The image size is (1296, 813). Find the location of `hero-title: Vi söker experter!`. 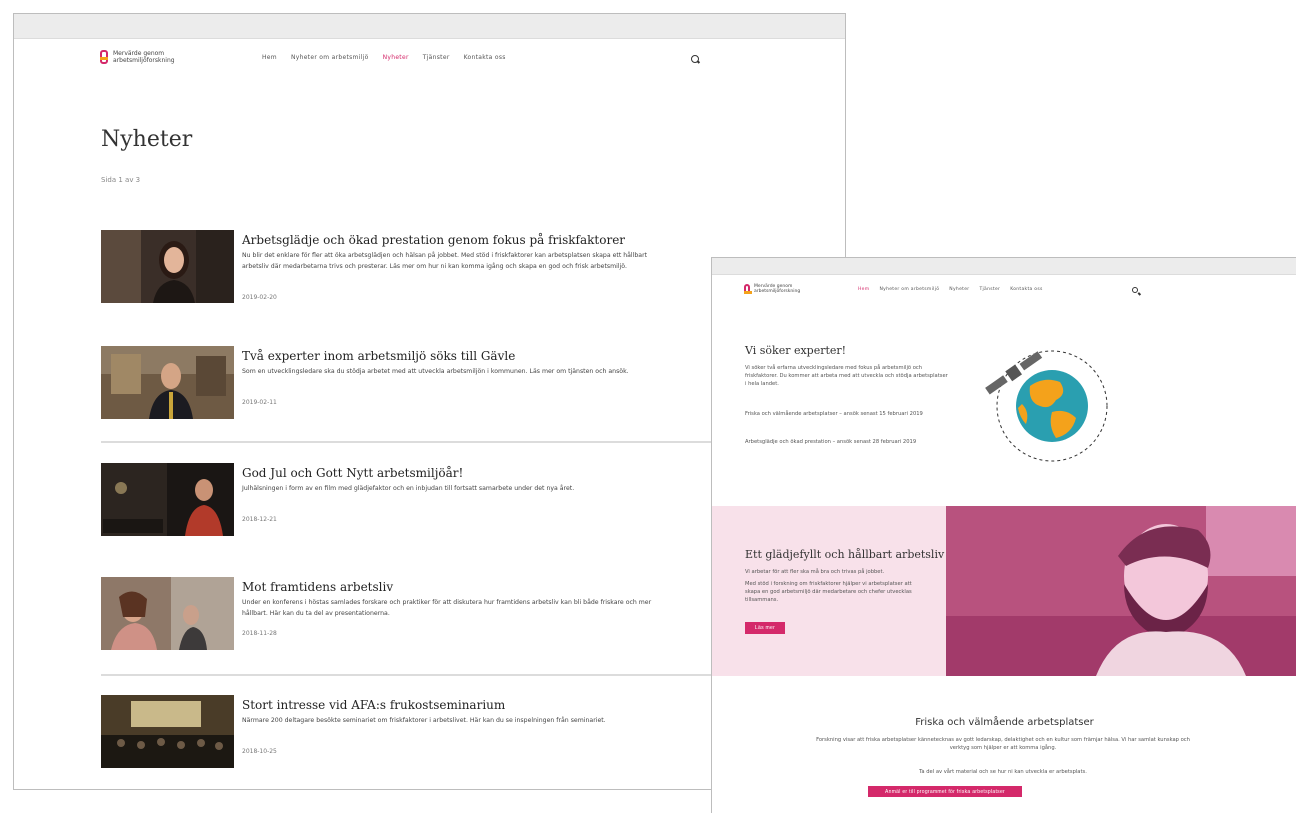

hero-title: Vi söker experter! is located at coordinates (796, 350).